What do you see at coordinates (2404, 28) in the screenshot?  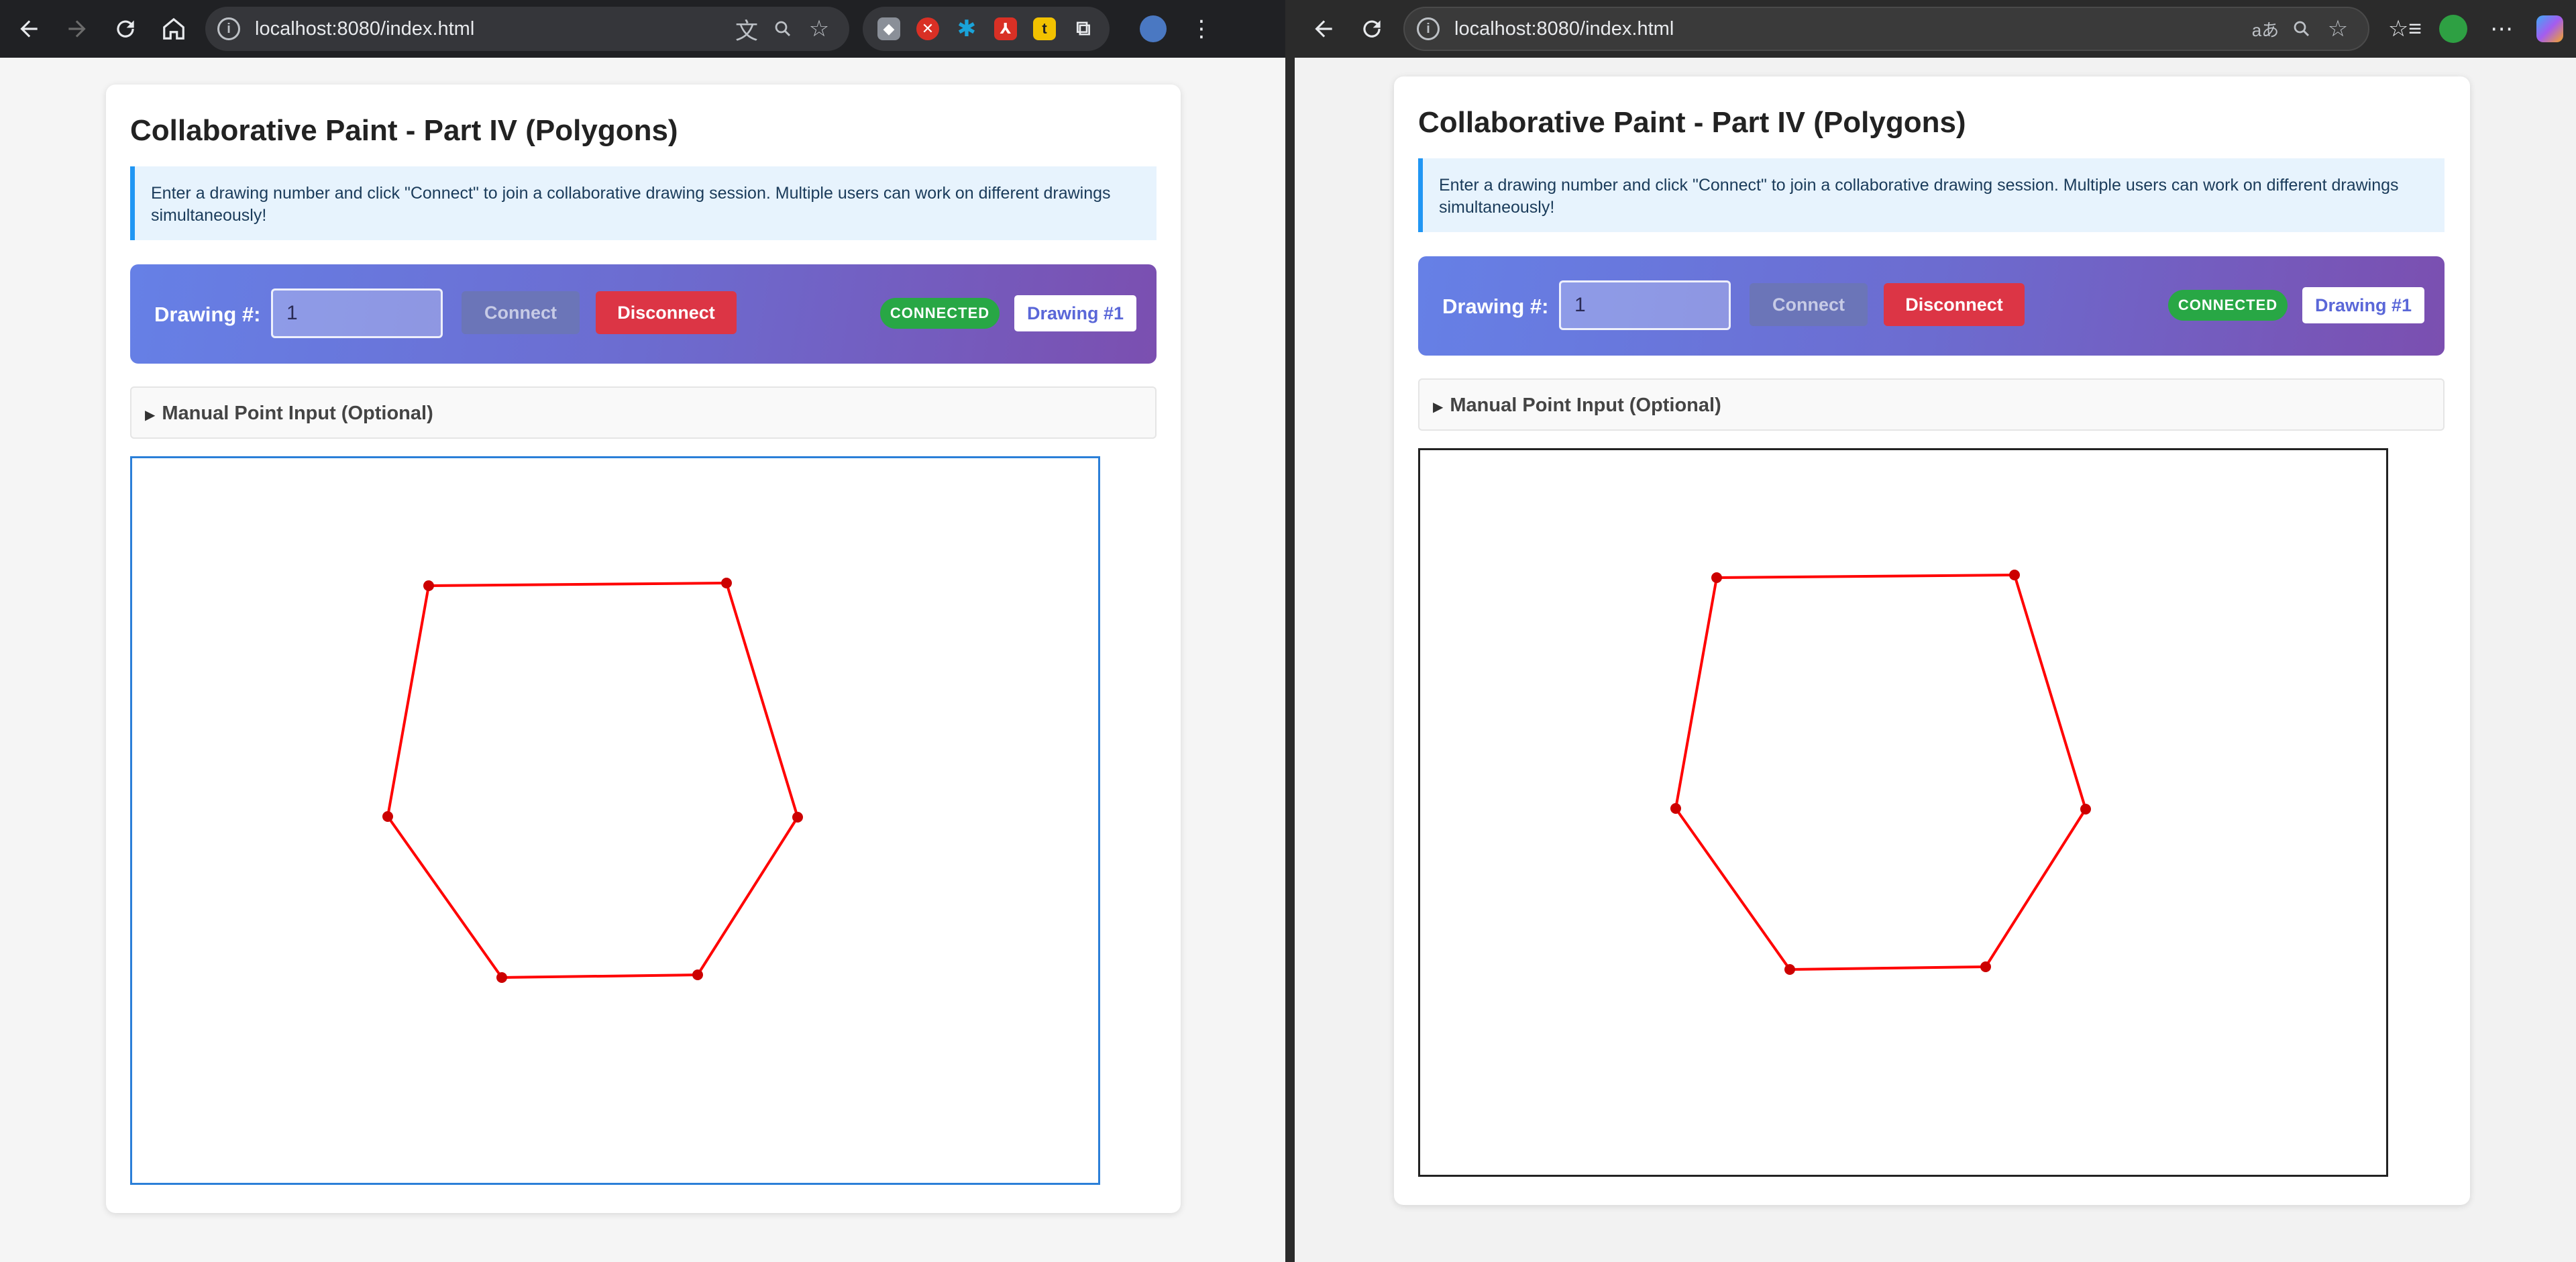 I see `favorites-icon: ☆≡` at bounding box center [2404, 28].